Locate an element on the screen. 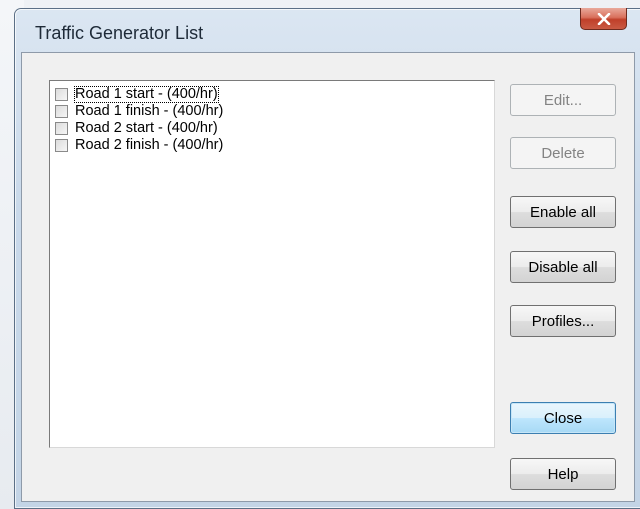 Image resolution: width=640 pixels, height=509 pixels. list-item-label: Road 1 start - (400/hr) is located at coordinates (146, 94).